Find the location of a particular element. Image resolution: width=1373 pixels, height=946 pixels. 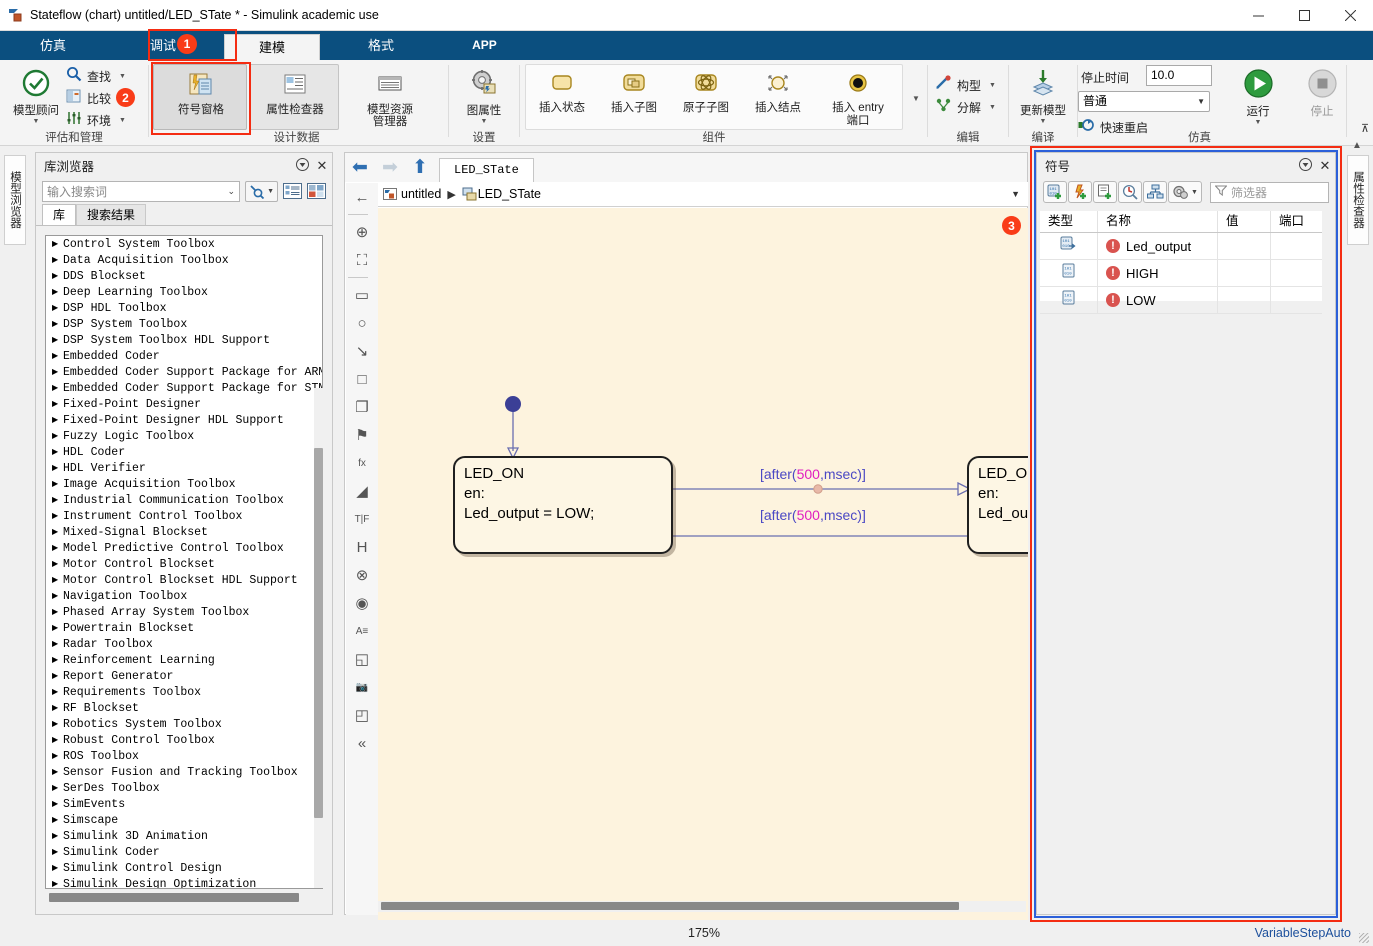

insert-entry-port-button: 插入 entry 端口 is located at coordinates (858, 98).